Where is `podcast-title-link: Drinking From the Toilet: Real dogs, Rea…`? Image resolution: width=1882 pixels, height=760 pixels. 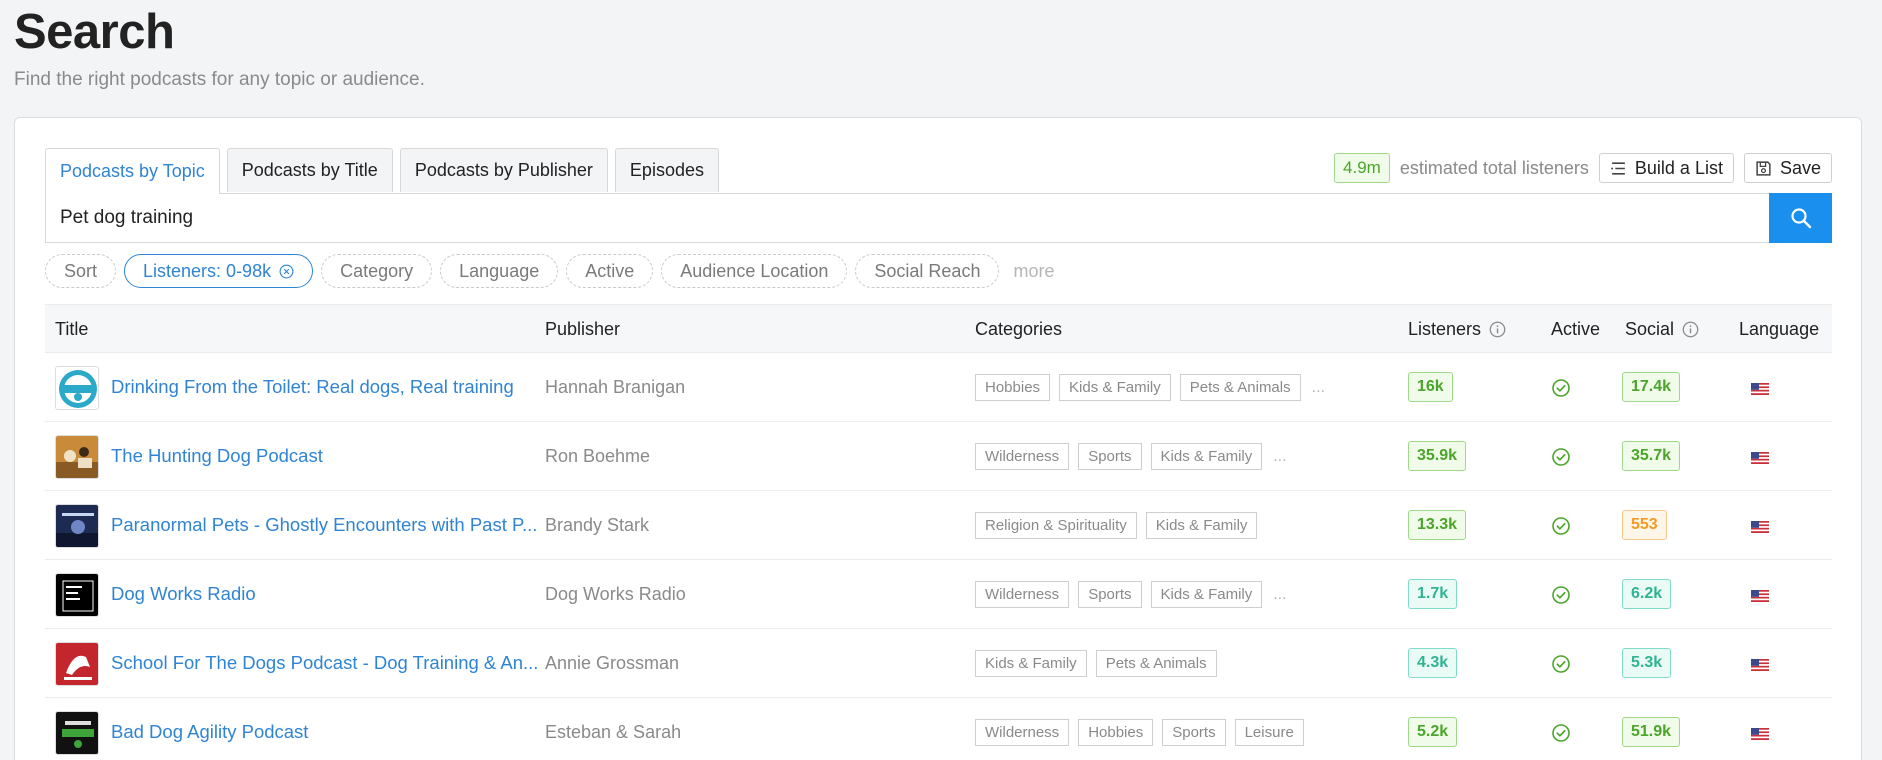 podcast-title-link: Drinking From the Toilet: Real dogs, Rea… is located at coordinates (312, 387).